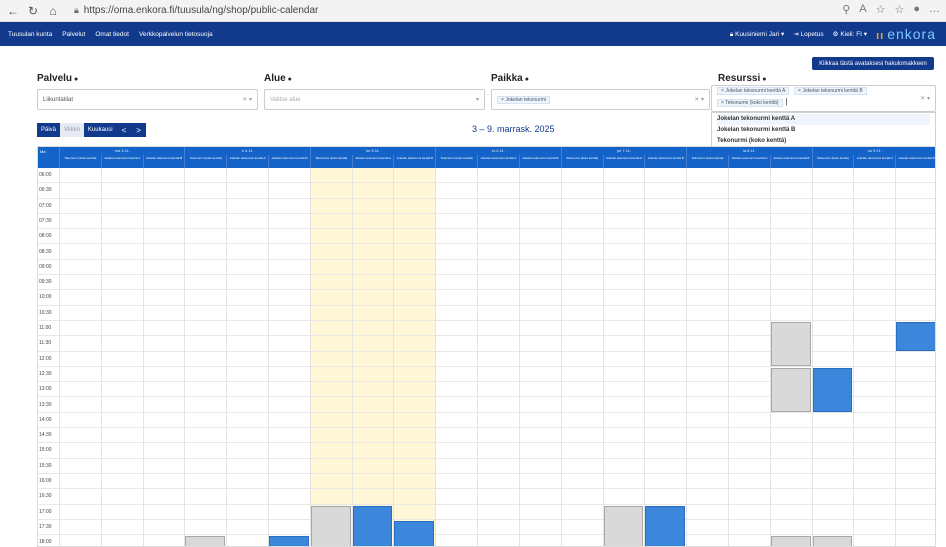  Describe the element at coordinates (850, 34) in the screenshot. I see `language-menu: ⚙ Kieli: FI ▾` at that location.